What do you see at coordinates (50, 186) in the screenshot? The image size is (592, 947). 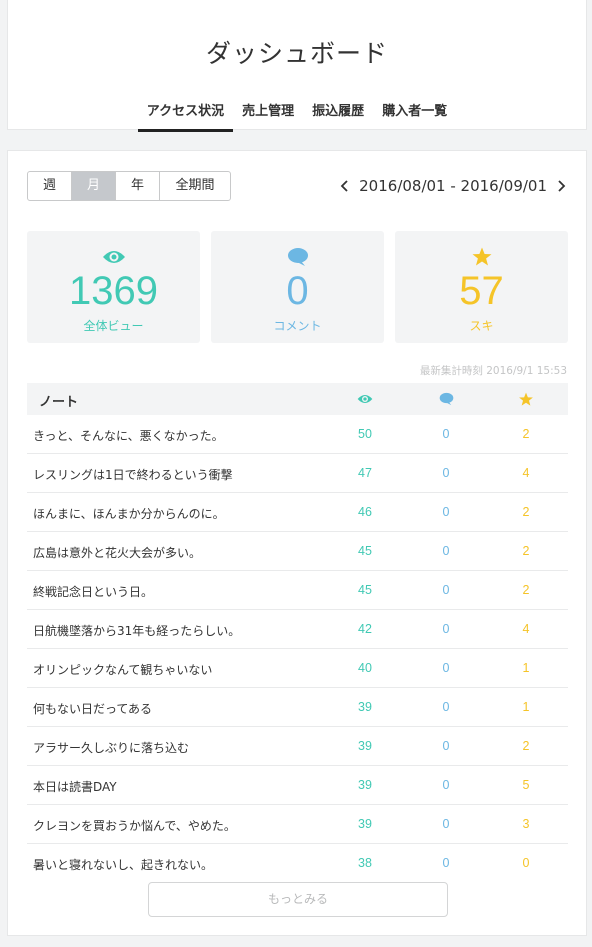 I see `period-week-button: 週` at bounding box center [50, 186].